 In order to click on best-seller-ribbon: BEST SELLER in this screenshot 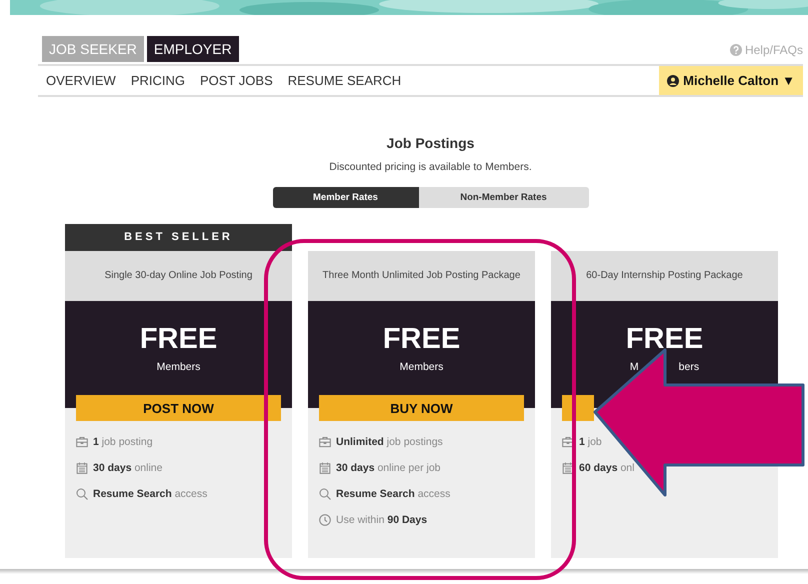, I will do `click(178, 237)`.